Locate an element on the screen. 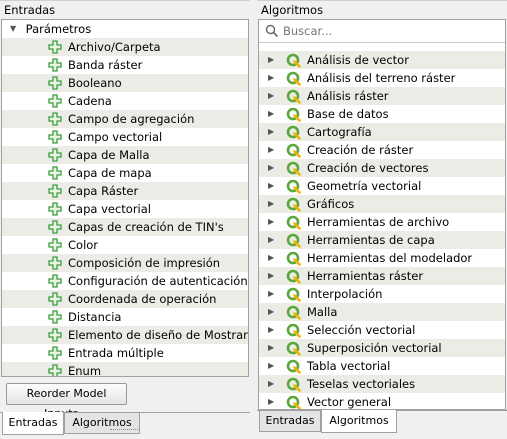 This screenshot has width=507, height=439. parameter-item: Booleano is located at coordinates (125, 83).